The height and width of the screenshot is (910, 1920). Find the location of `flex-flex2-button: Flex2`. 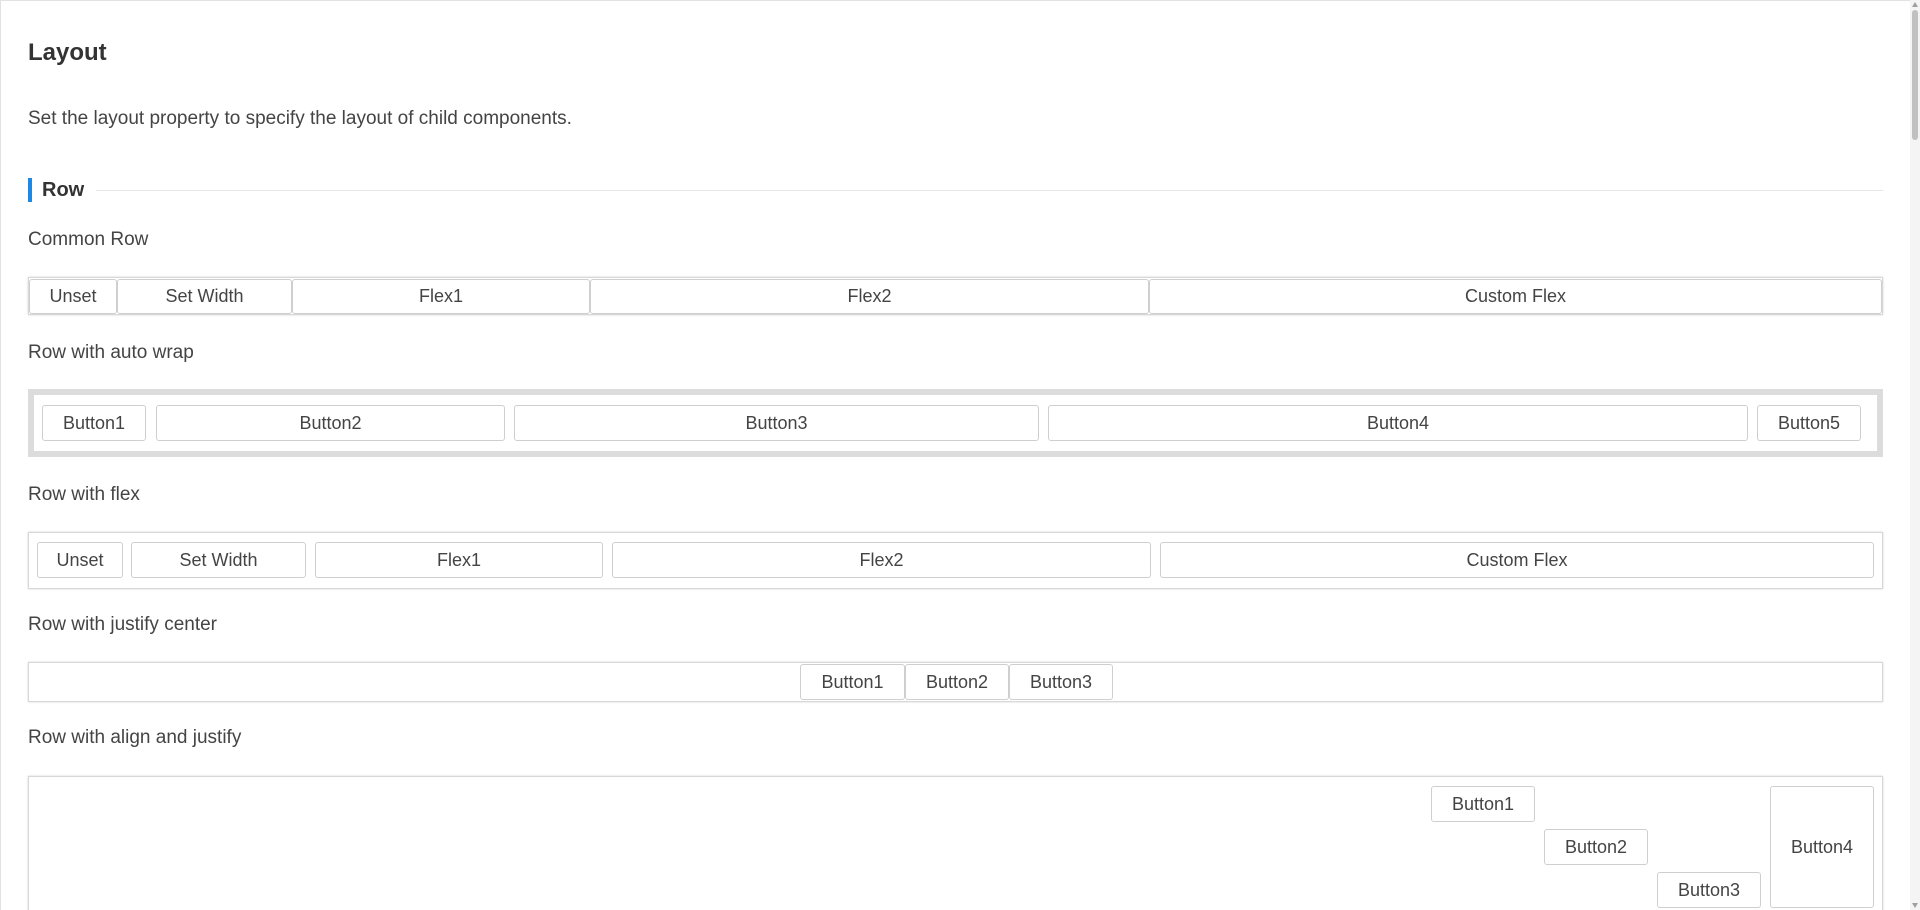

flex-flex2-button: Flex2 is located at coordinates (881, 560).